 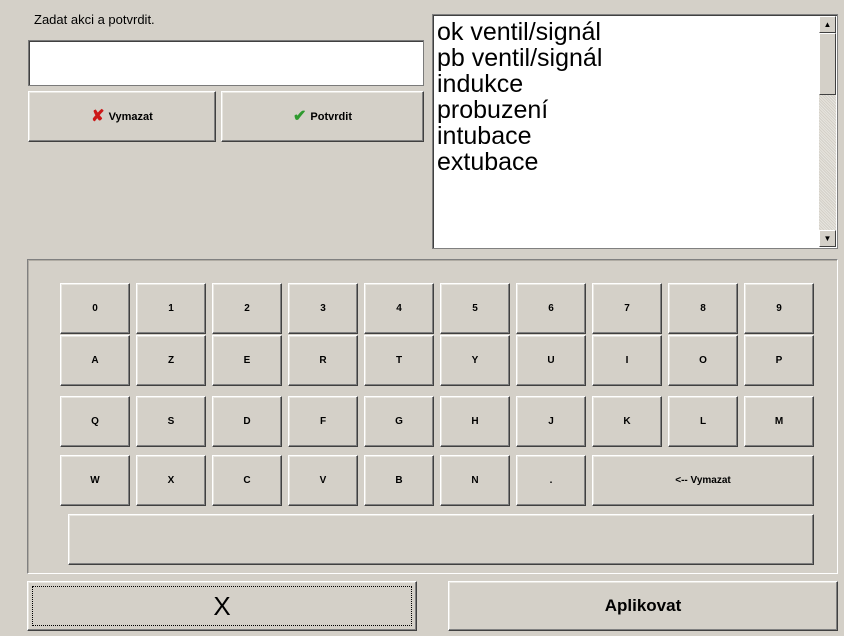 What do you see at coordinates (626, 58) in the screenshot?
I see `list-item: pb ventil/signál` at bounding box center [626, 58].